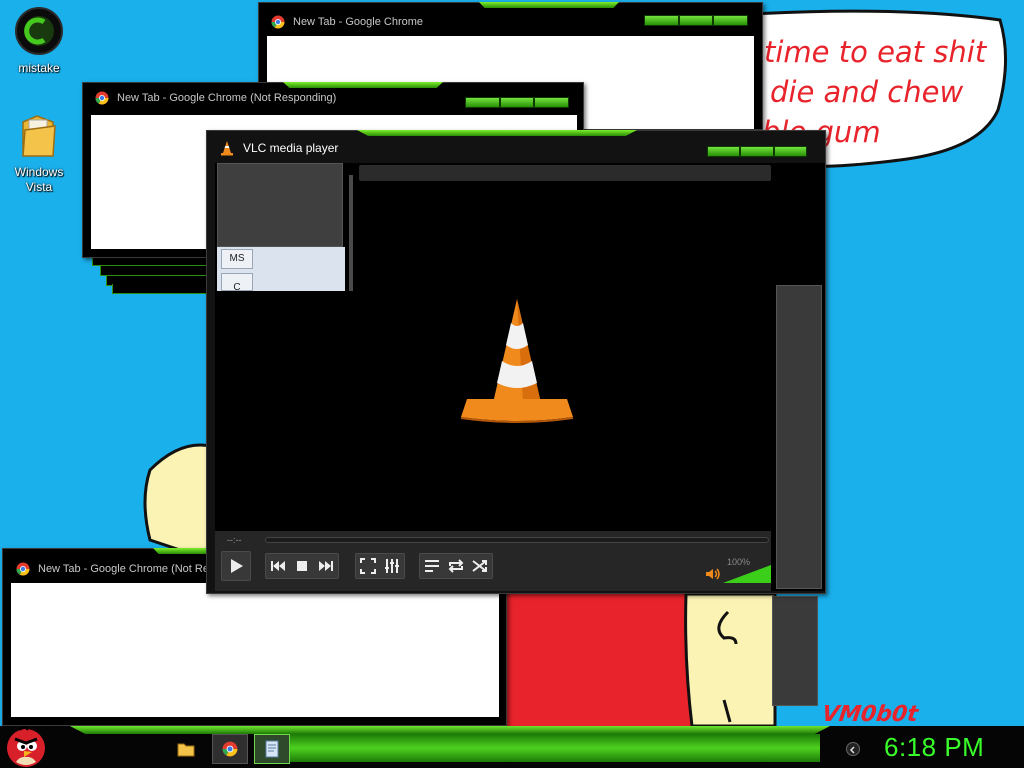 Image resolution: width=1024 pixels, height=768 pixels. I want to click on stop-button, so click(302, 566).